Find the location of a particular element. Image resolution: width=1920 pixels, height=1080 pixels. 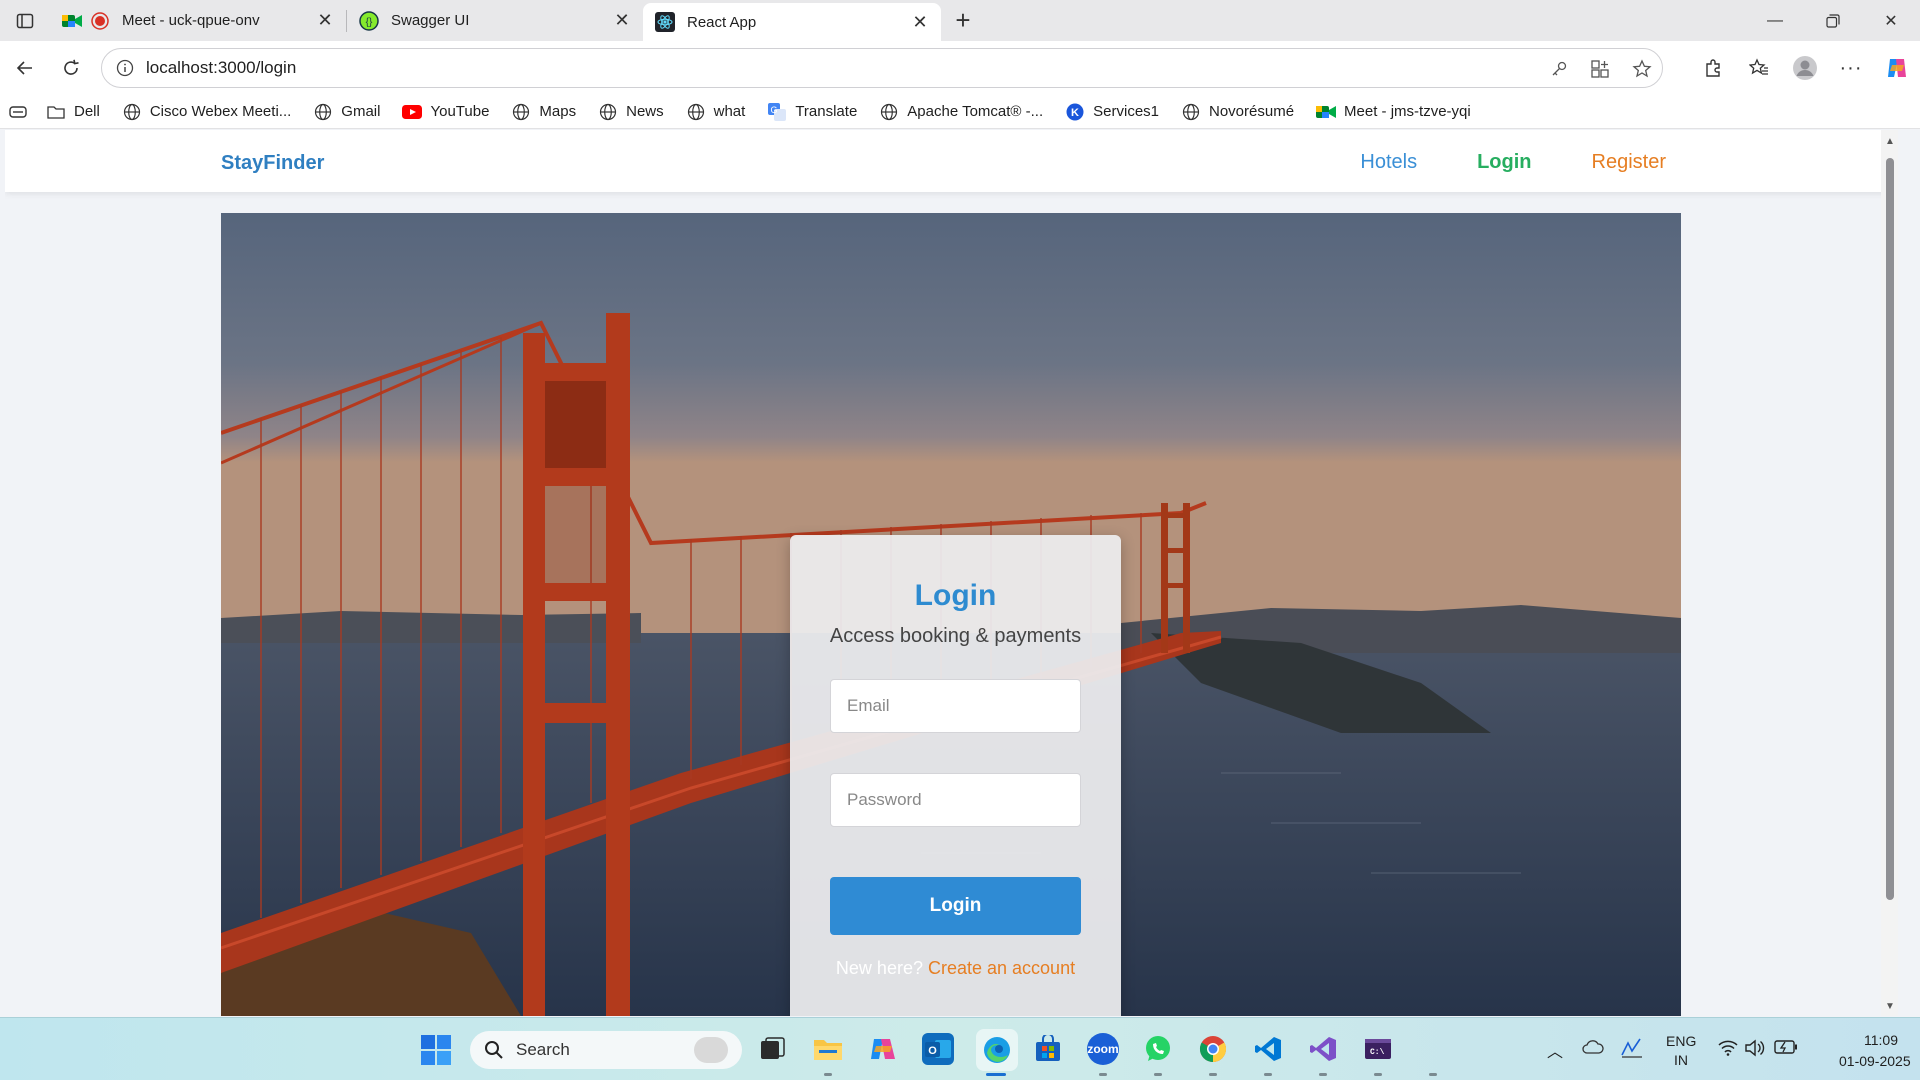

translate-icon: G is located at coordinates (777, 112).